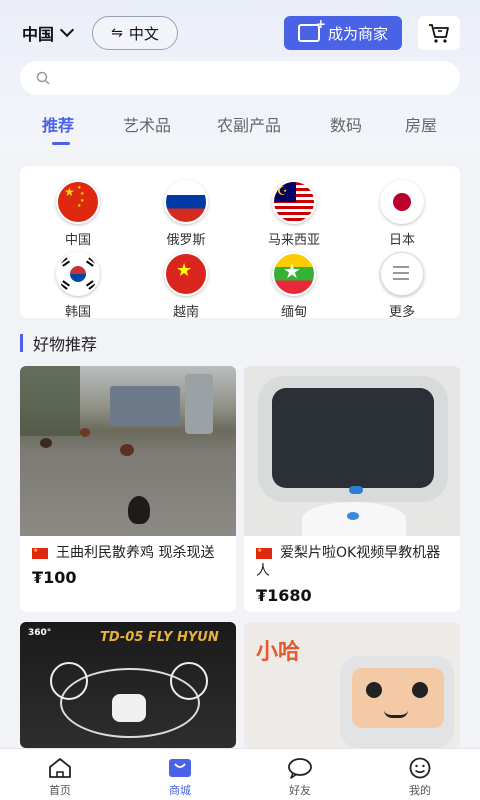  I want to click on nav-label: 首页, so click(60, 790).